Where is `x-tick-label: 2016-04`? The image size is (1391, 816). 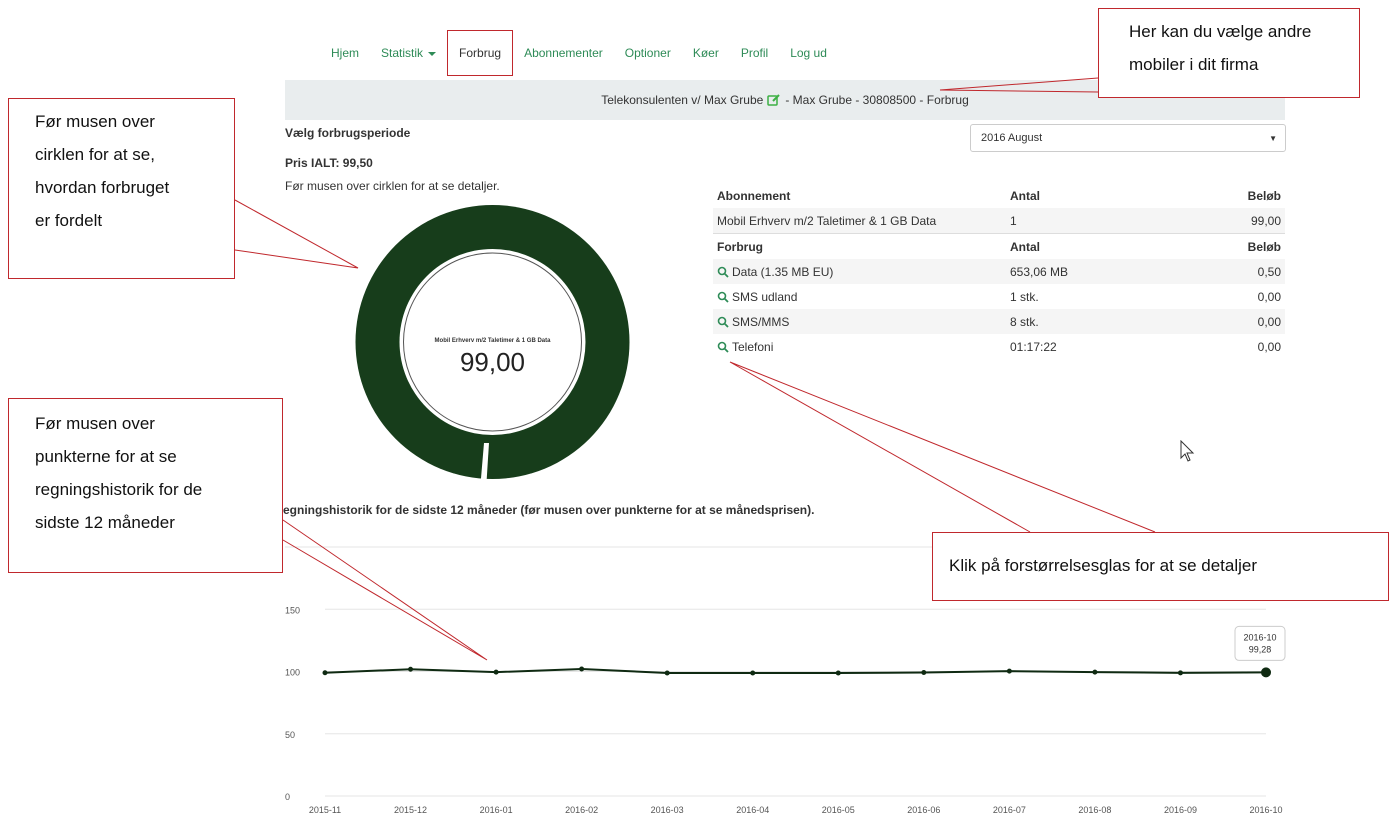 x-tick-label: 2016-04 is located at coordinates (752, 810).